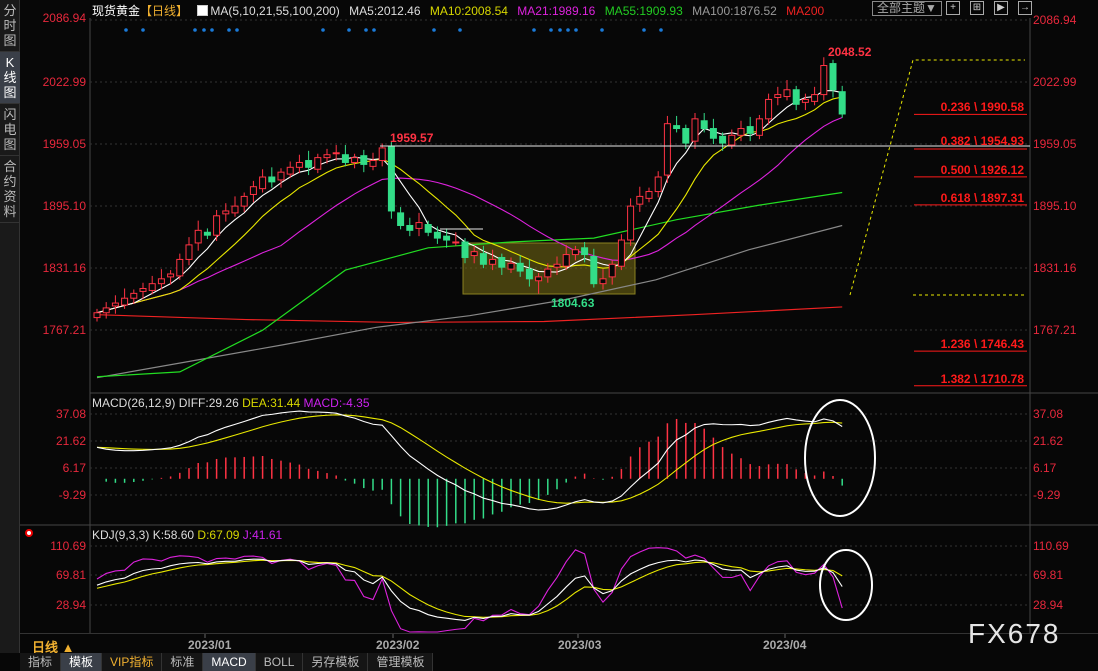 Image resolution: width=1098 pixels, height=671 pixels. I want to click on tab-indicator: 指标, so click(41, 662).